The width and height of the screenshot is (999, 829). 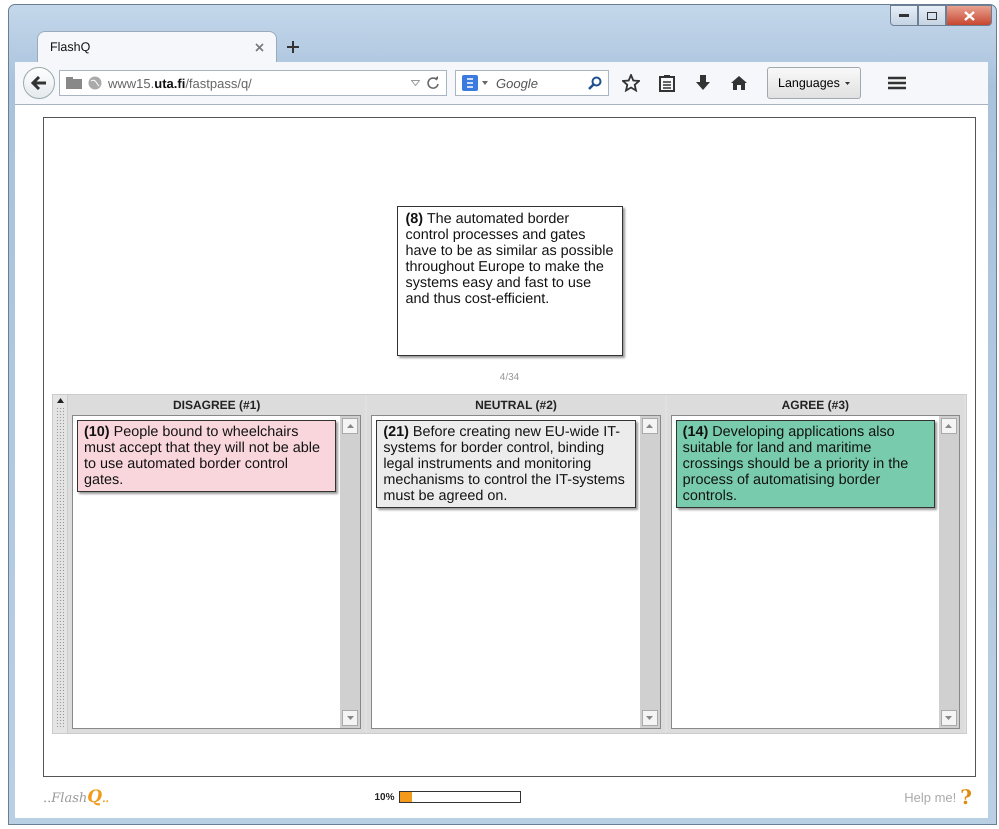 I want to click on back-icon, so click(x=39, y=83).